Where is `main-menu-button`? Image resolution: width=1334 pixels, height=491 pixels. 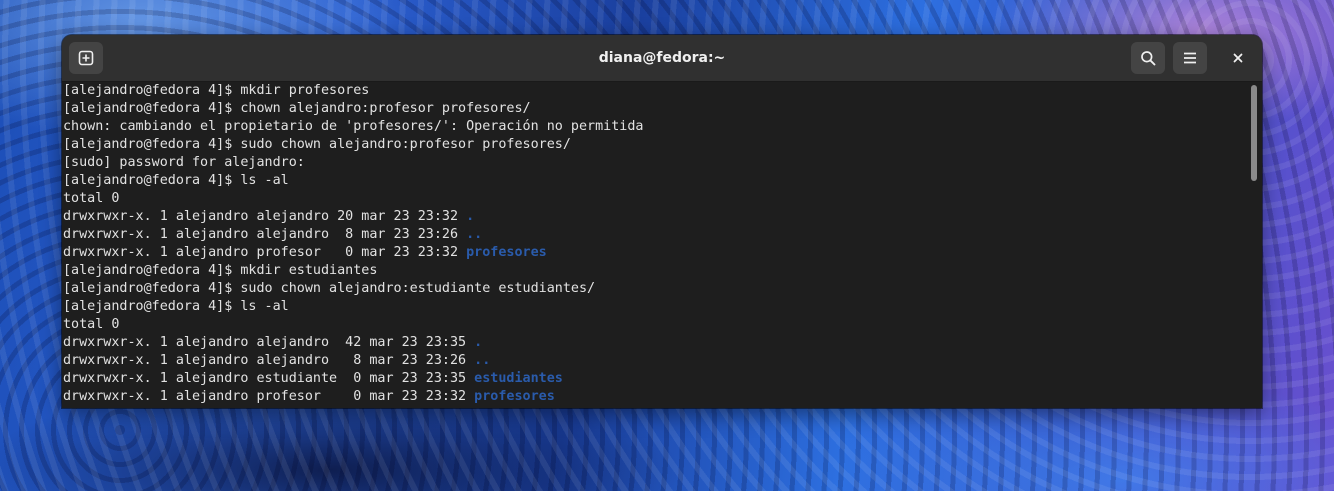
main-menu-button is located at coordinates (1190, 58).